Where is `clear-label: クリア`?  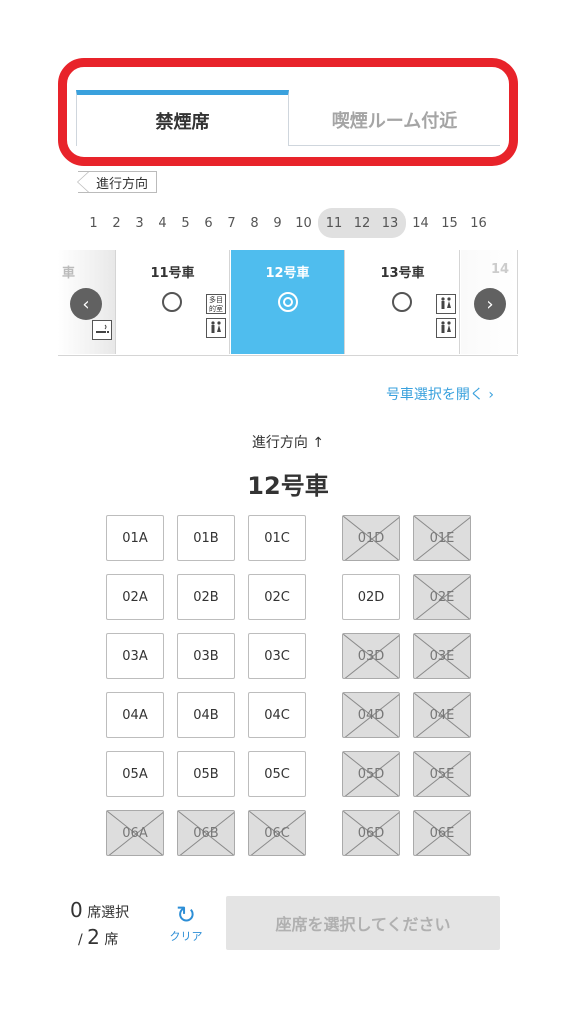 clear-label: クリア is located at coordinates (186, 936).